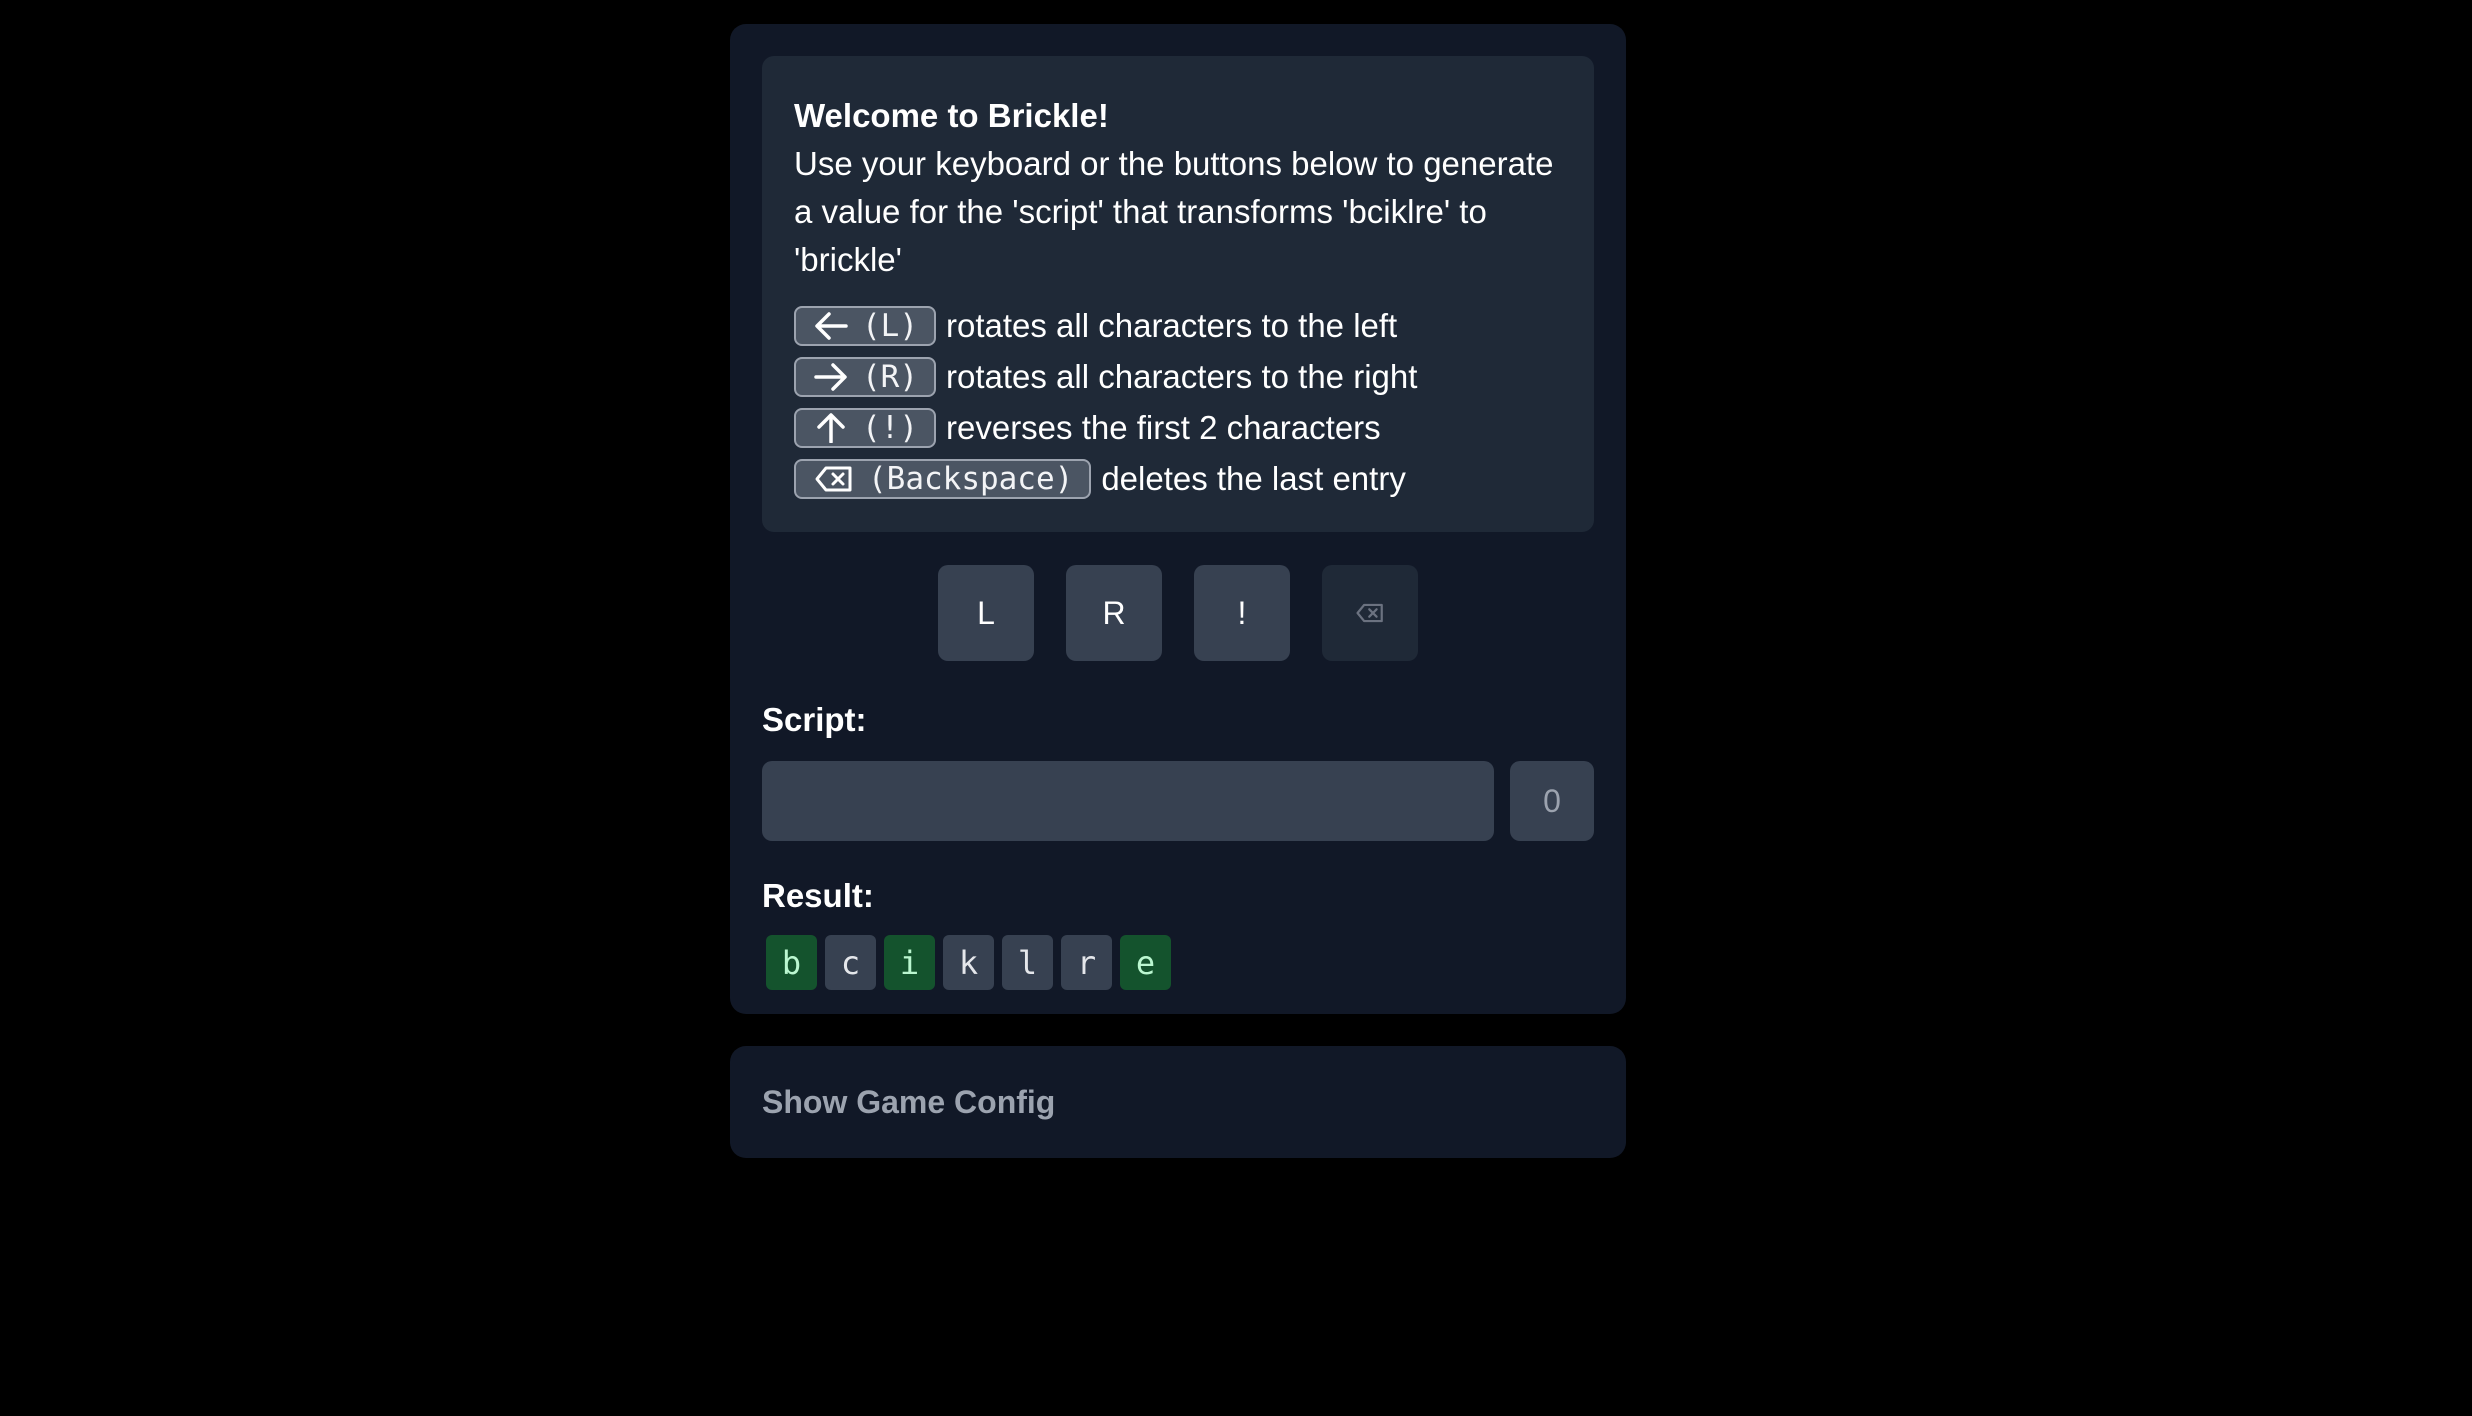  I want to click on key-hint-backspace: (Backspace), so click(943, 478).